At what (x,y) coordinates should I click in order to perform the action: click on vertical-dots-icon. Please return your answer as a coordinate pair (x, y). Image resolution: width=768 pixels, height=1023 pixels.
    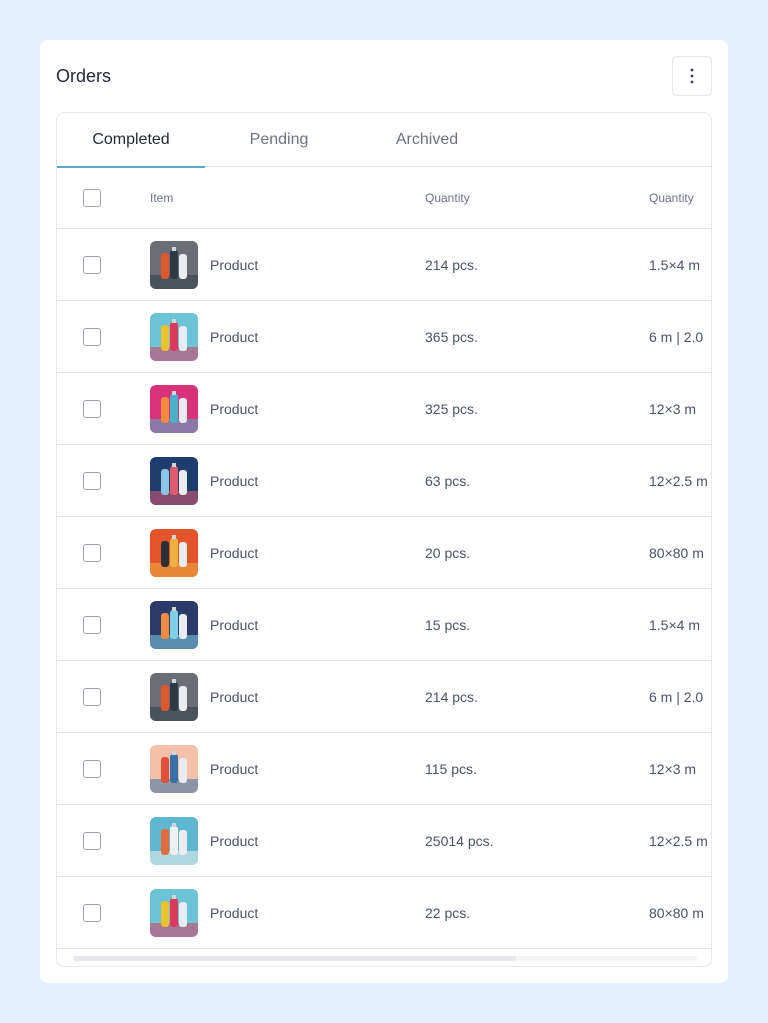
    Looking at the image, I should click on (692, 76).